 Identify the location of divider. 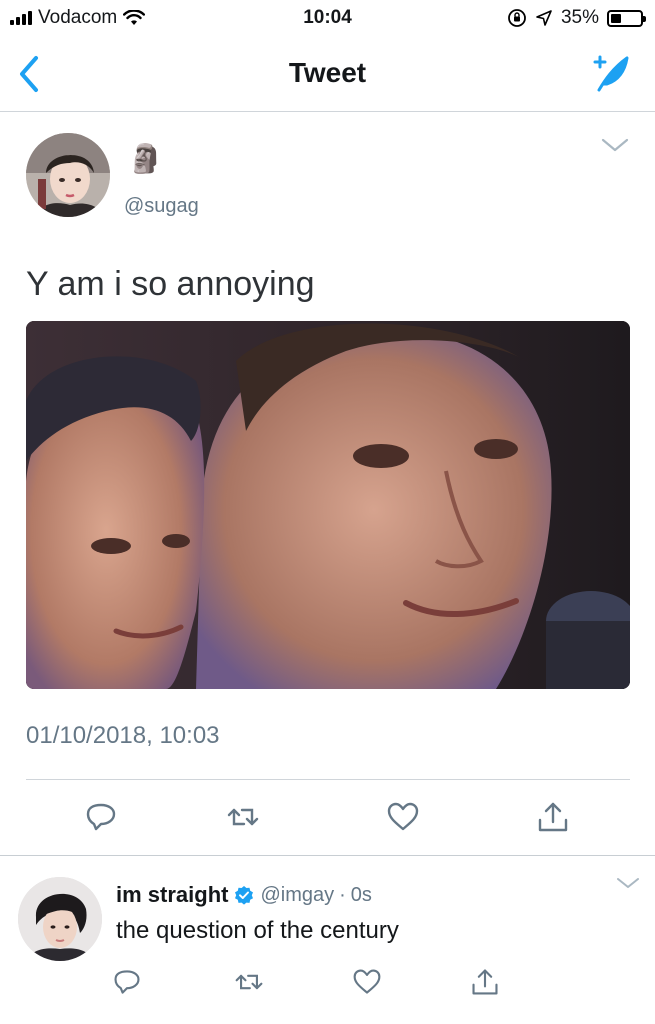
(328, 779).